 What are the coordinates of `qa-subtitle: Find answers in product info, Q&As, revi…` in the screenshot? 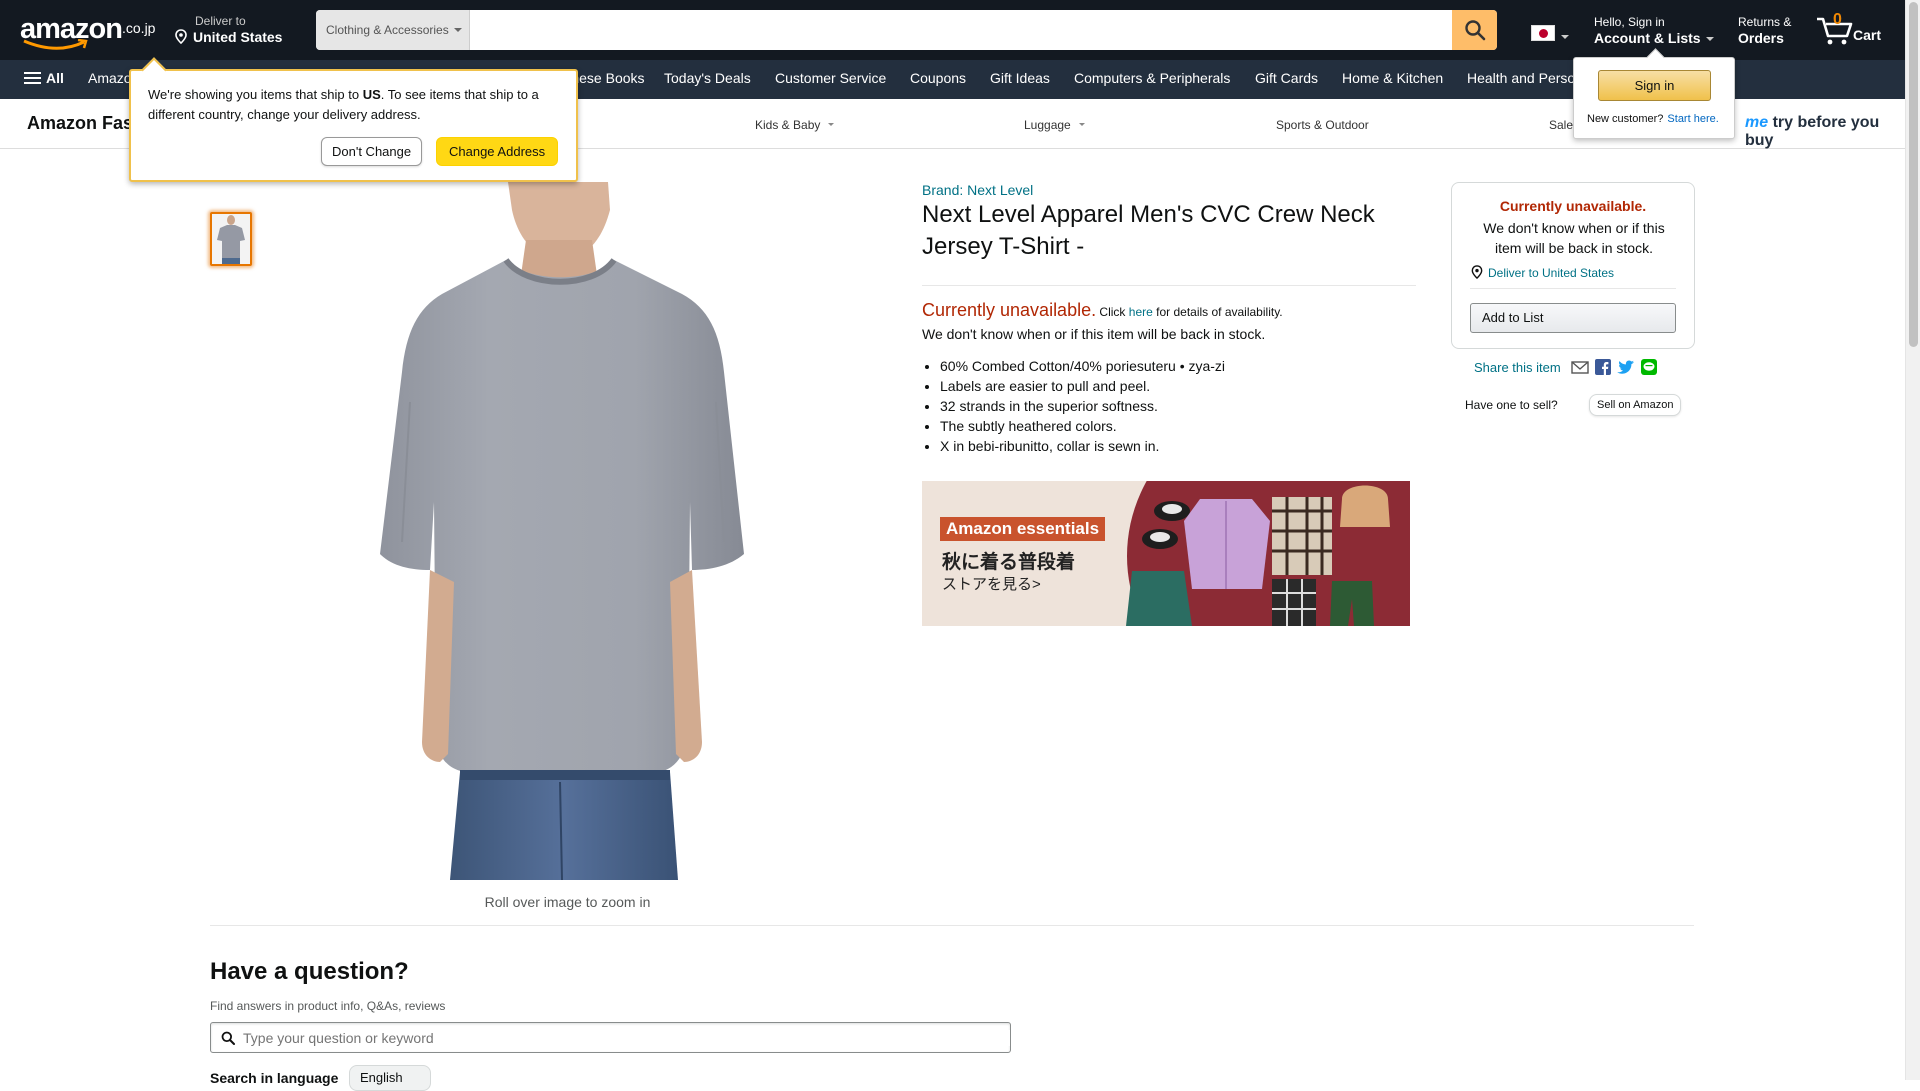 It's located at (328, 1006).